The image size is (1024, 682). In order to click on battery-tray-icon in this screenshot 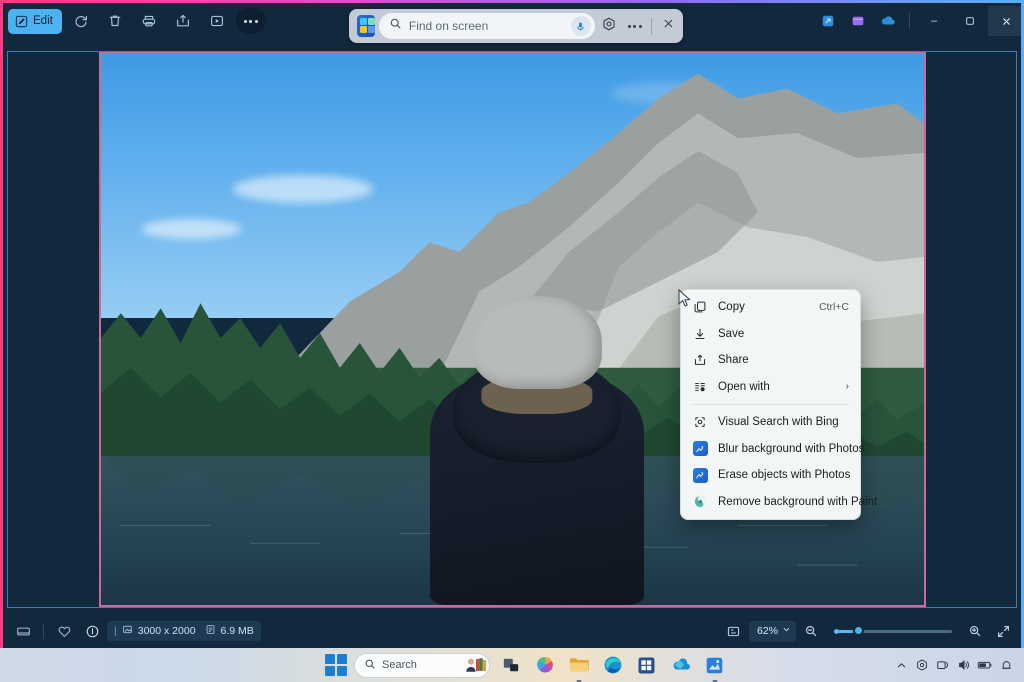, I will do `click(985, 665)`.